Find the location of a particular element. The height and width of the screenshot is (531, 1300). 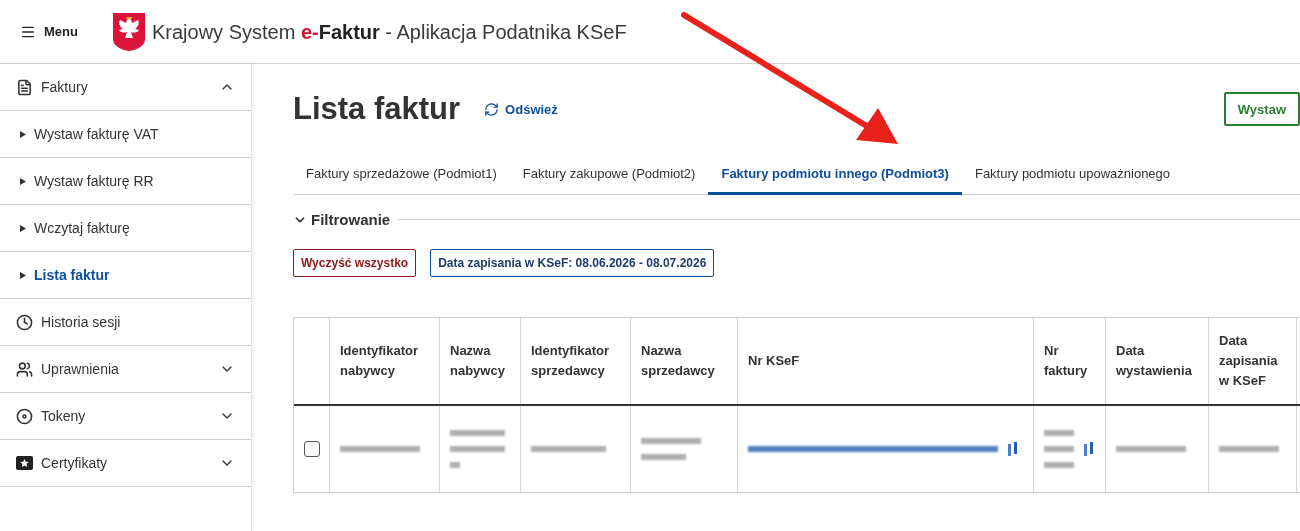

issue-button: Wystaw is located at coordinates (1261, 109).